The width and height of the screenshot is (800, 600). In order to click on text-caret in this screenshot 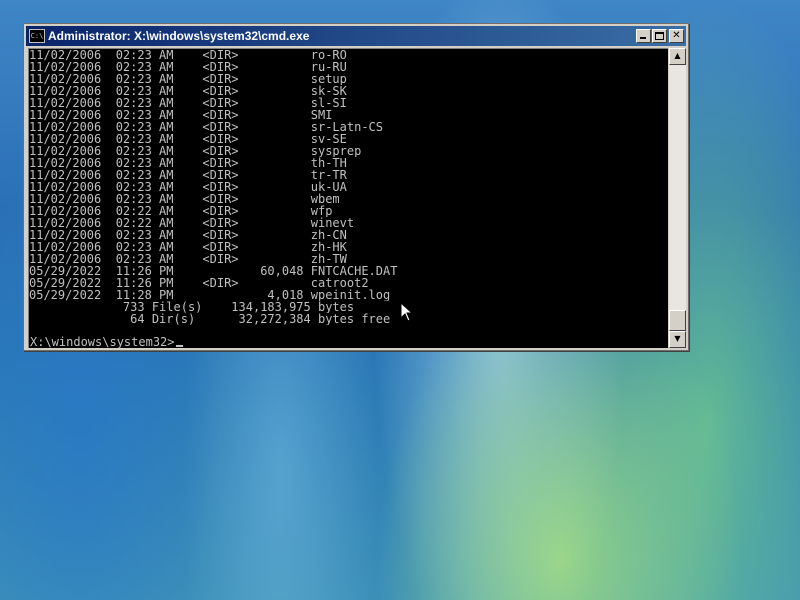, I will do `click(179, 346)`.